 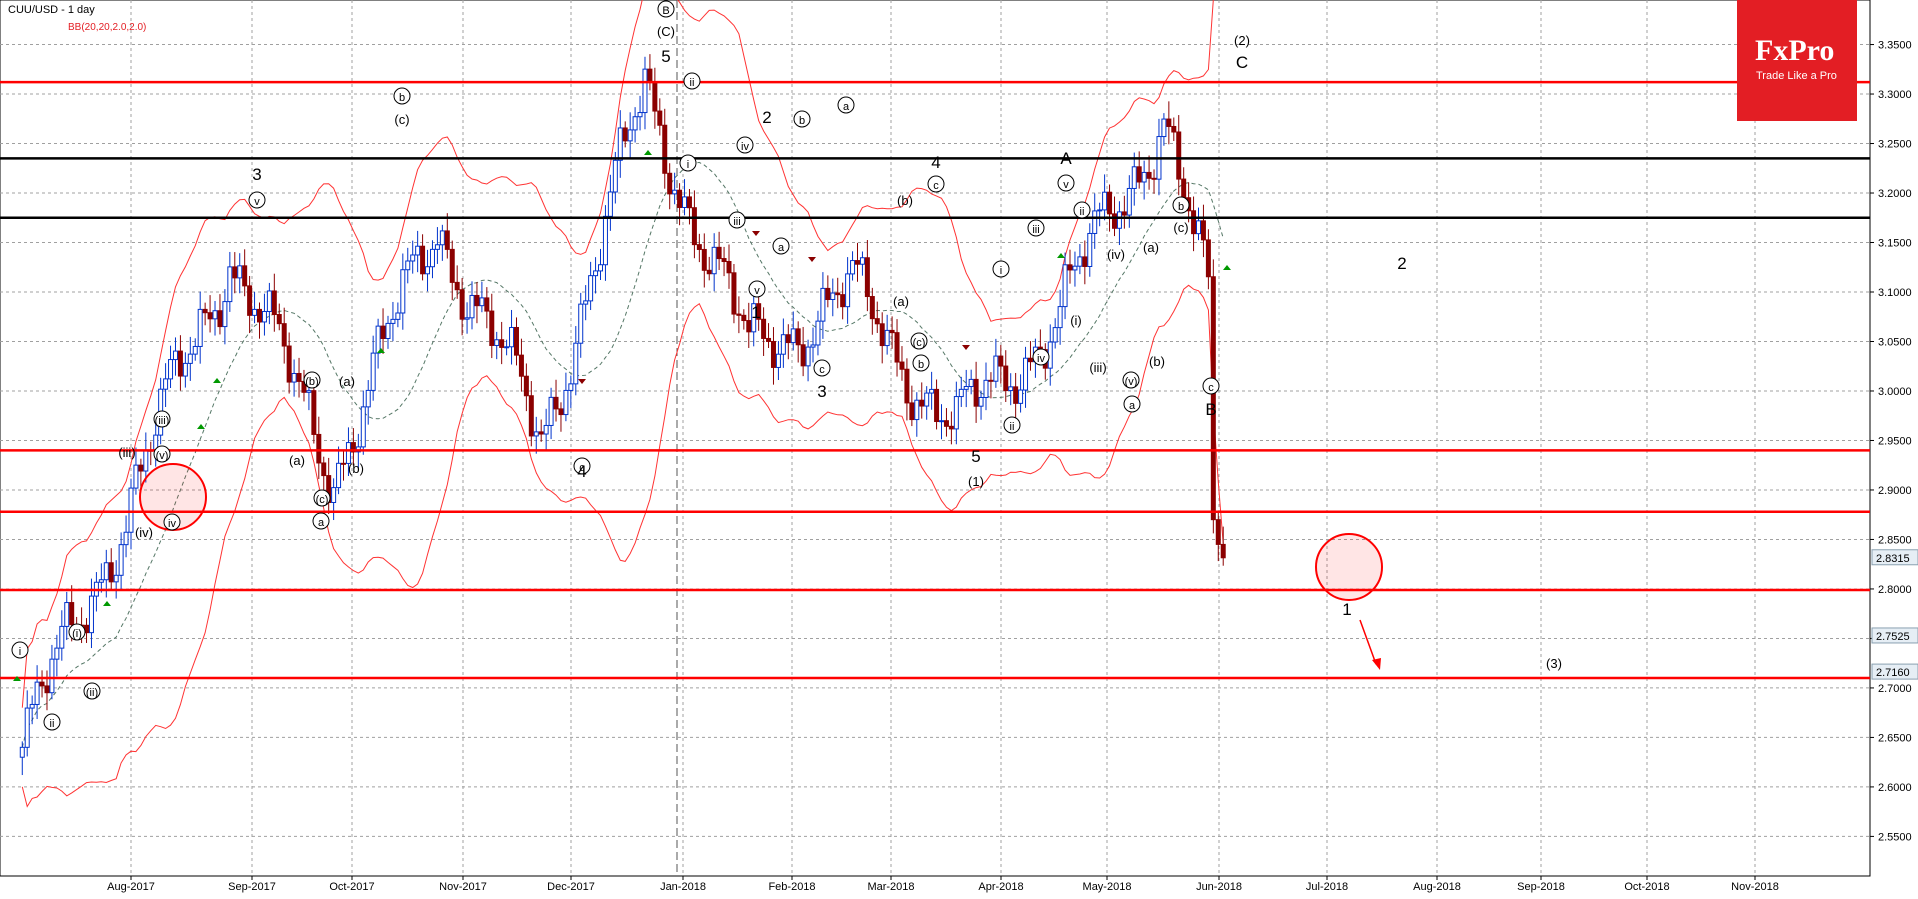 I want to click on price-marker-label: 2.8315, so click(x=1893, y=559).